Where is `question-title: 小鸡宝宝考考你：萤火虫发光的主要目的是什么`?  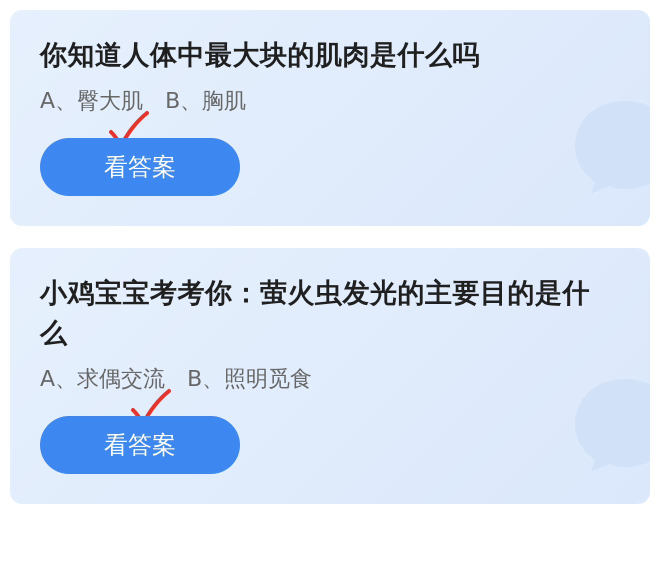 question-title: 小鸡宝宝考考你：萤火虫发光的主要目的是什么 is located at coordinates (315, 314).